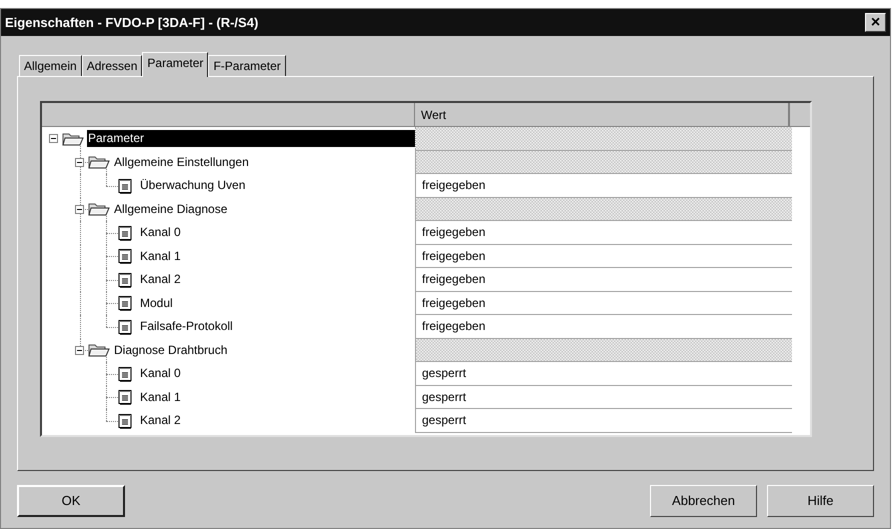  Describe the element at coordinates (703, 501) in the screenshot. I see `dialog-button: Abbrechen` at that location.